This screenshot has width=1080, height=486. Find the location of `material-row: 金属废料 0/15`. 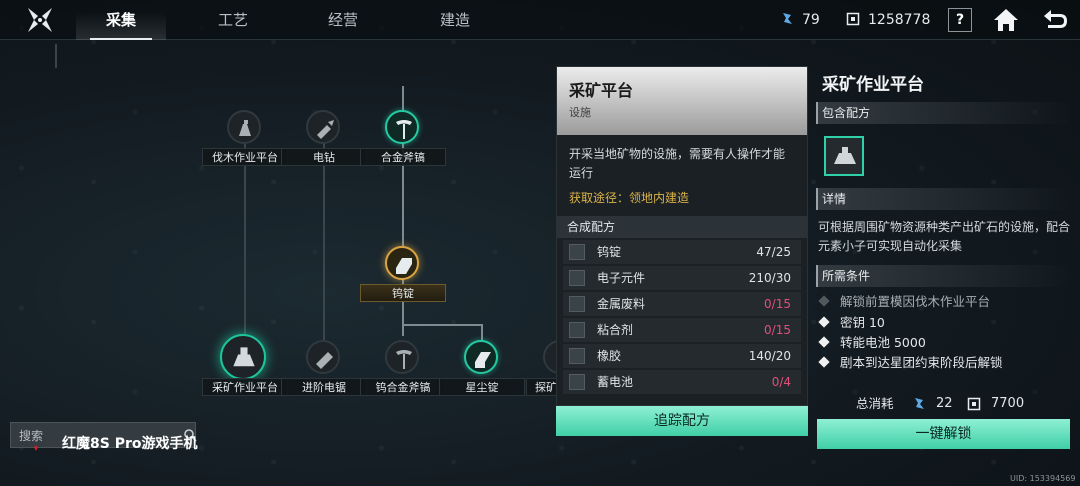

material-row: 金属废料 0/15 is located at coordinates (682, 304).